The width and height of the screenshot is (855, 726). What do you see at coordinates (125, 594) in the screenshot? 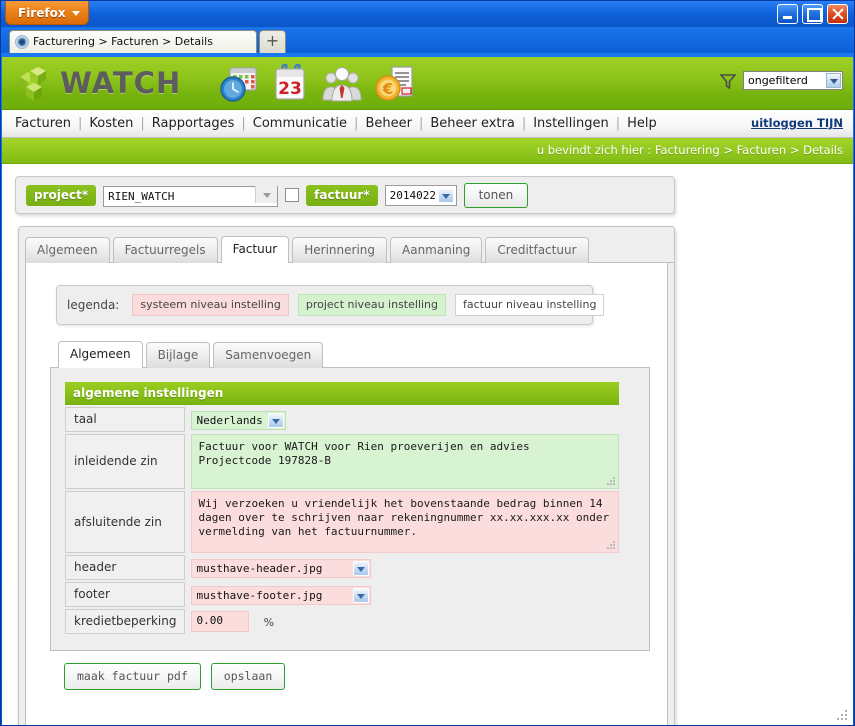
I see `label-footer: footer` at bounding box center [125, 594].